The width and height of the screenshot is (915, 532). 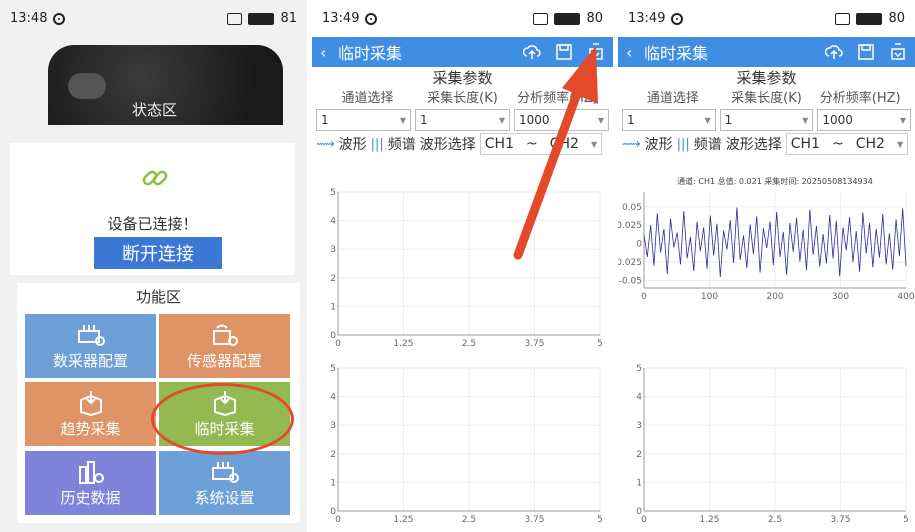 What do you see at coordinates (224, 403) in the screenshot?
I see `box-download-icon` at bounding box center [224, 403].